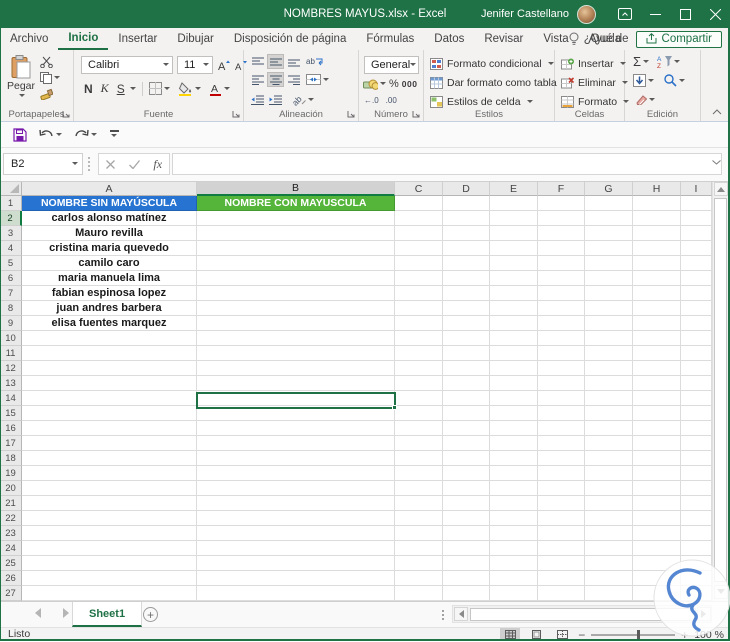 The height and width of the screenshot is (642, 730). I want to click on cell-E24, so click(514, 548).